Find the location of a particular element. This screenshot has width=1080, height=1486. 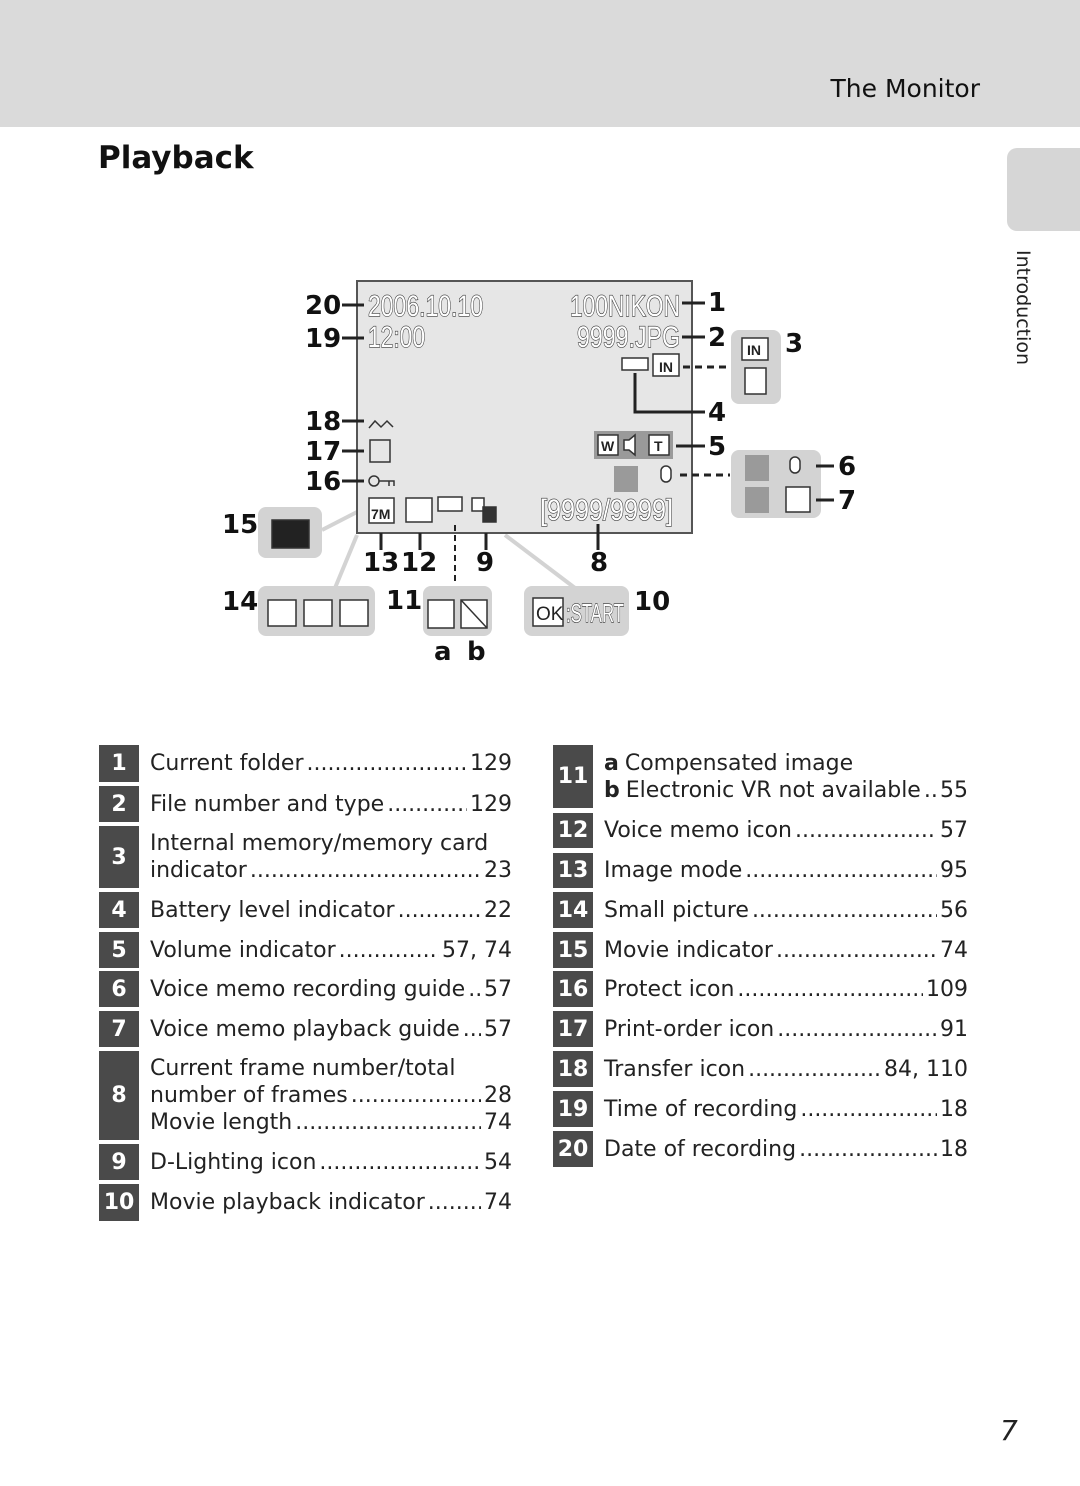

legend-line: Battery level indicator 22 is located at coordinates (331, 910).